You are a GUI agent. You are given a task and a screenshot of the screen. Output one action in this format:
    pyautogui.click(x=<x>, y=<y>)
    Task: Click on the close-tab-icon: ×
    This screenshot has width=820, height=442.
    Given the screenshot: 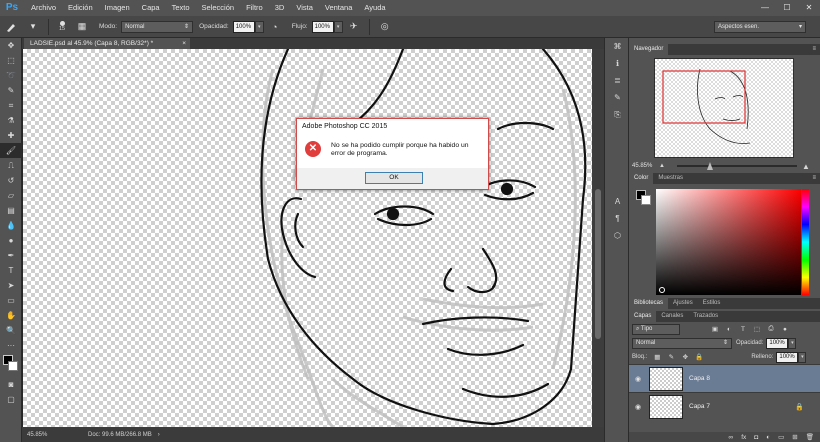 What is the action you would take?
    pyautogui.click(x=184, y=43)
    